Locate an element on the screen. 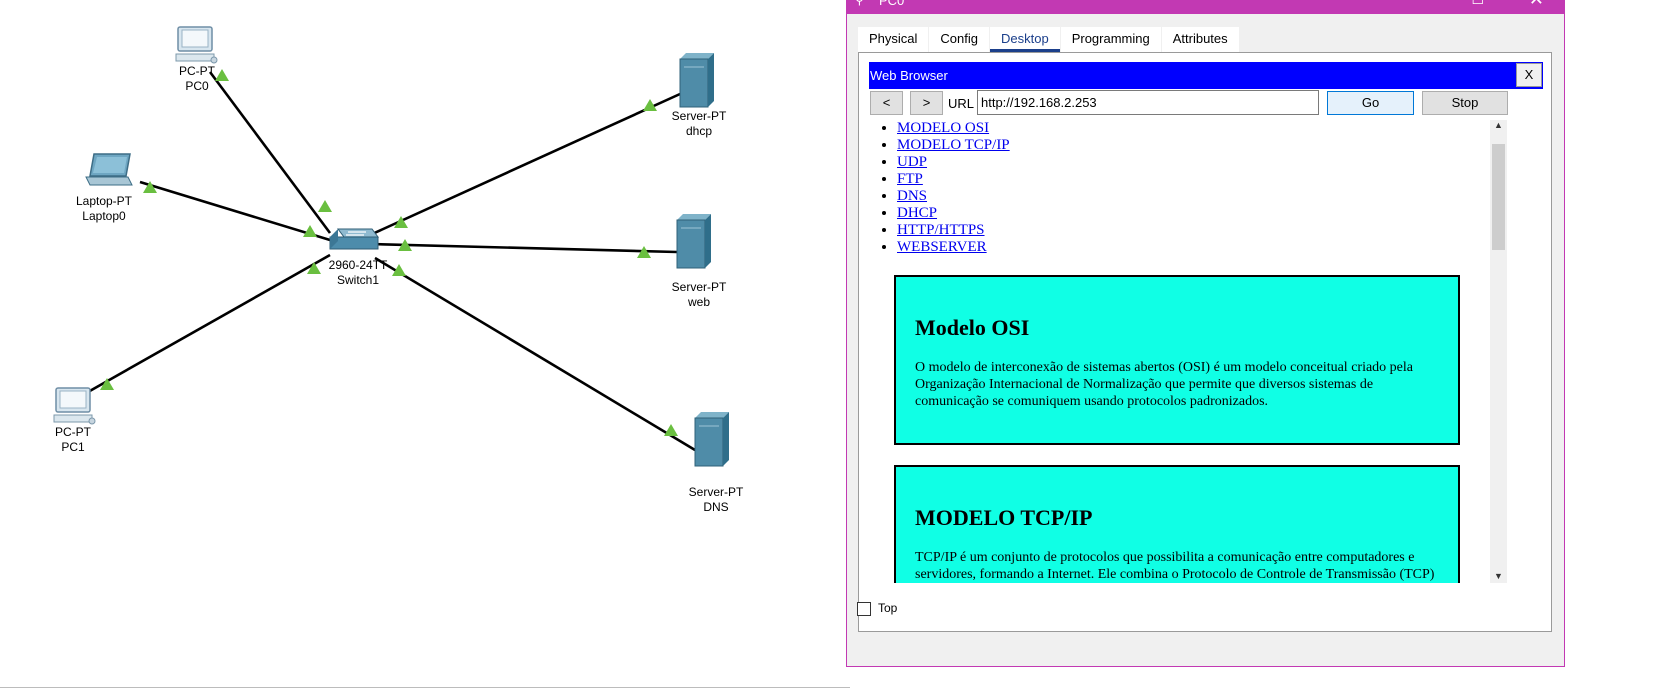 This screenshot has height=691, width=1665. laptop0-name-label: Laptop0 is located at coordinates (104, 216).